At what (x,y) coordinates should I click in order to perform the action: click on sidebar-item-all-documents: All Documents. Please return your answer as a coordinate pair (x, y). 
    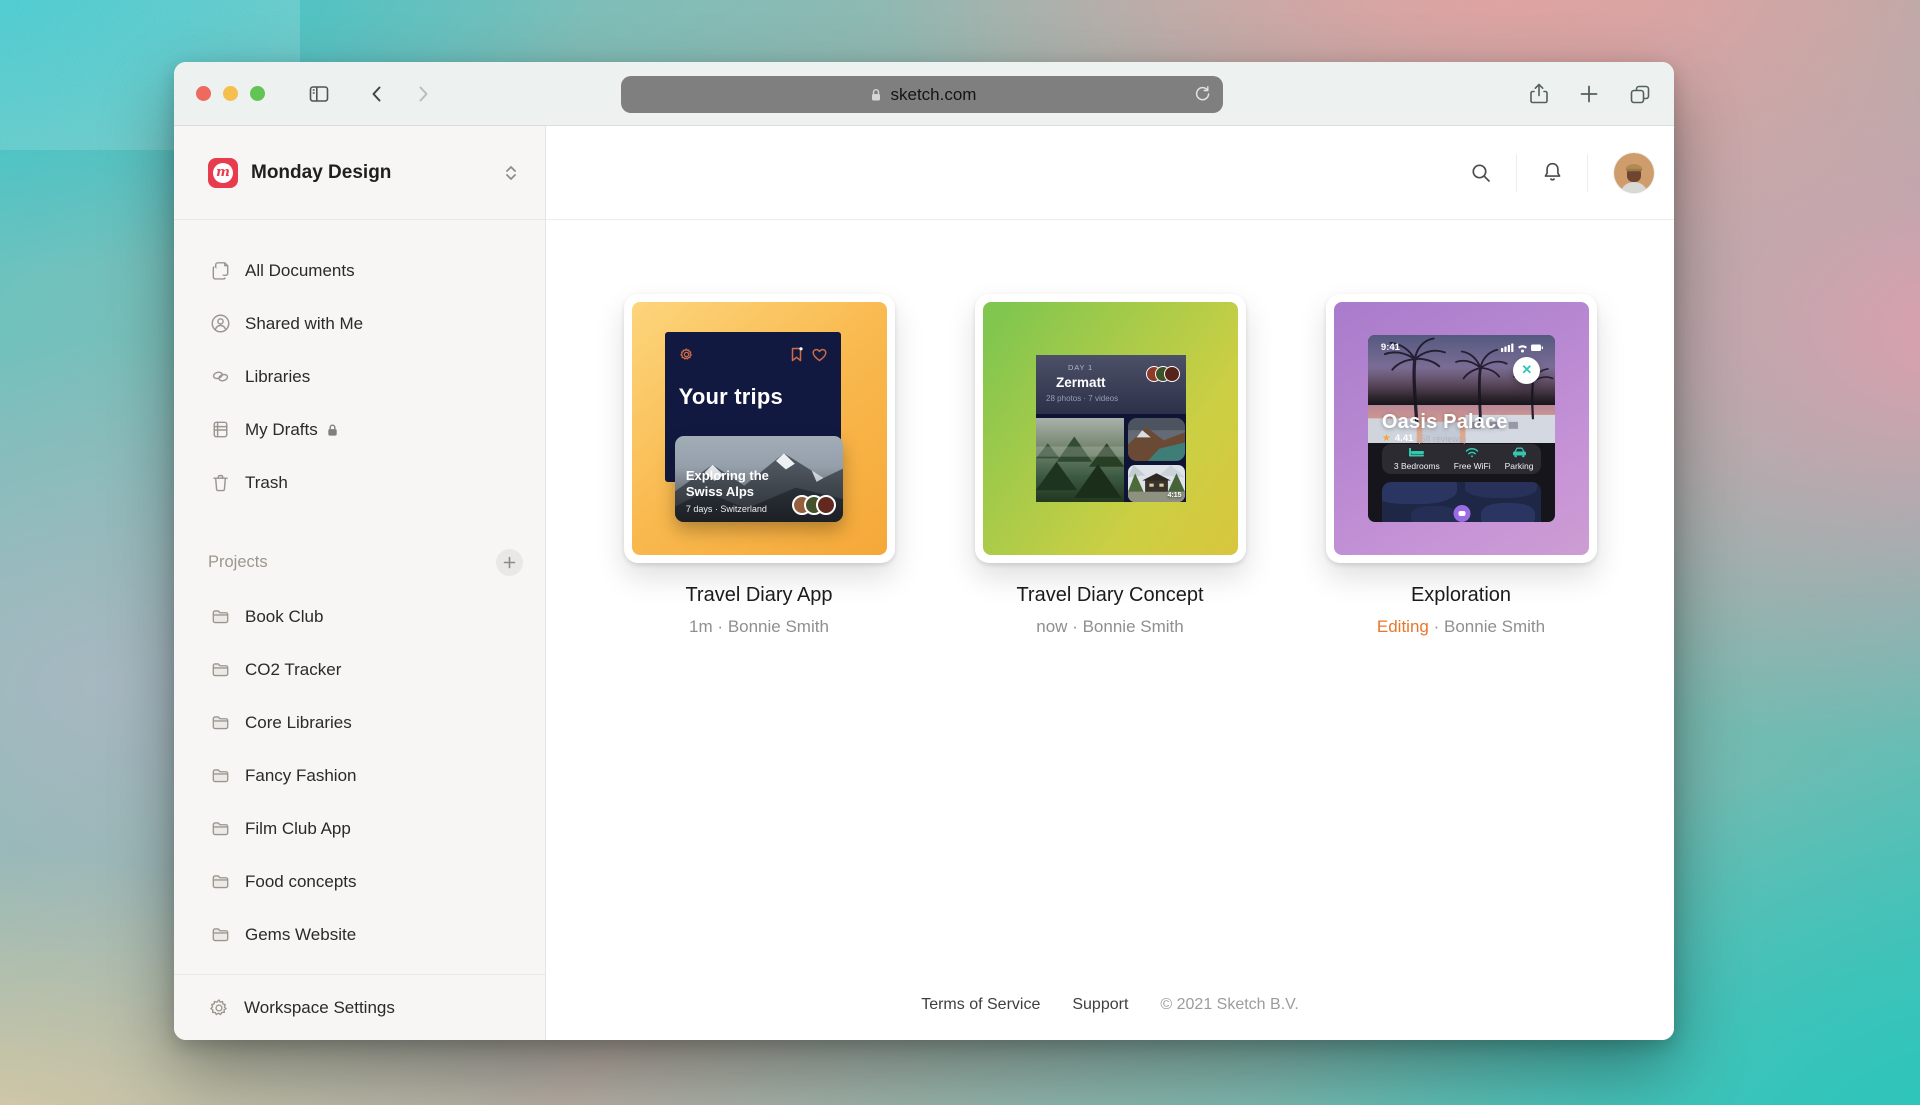
    Looking at the image, I should click on (359, 270).